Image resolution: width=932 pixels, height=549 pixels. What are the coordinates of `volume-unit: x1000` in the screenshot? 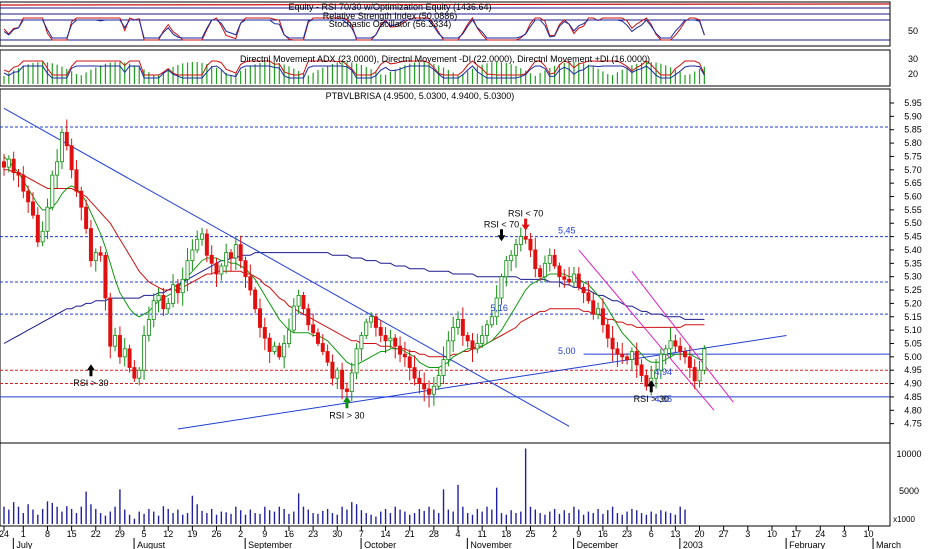 It's located at (904, 519).